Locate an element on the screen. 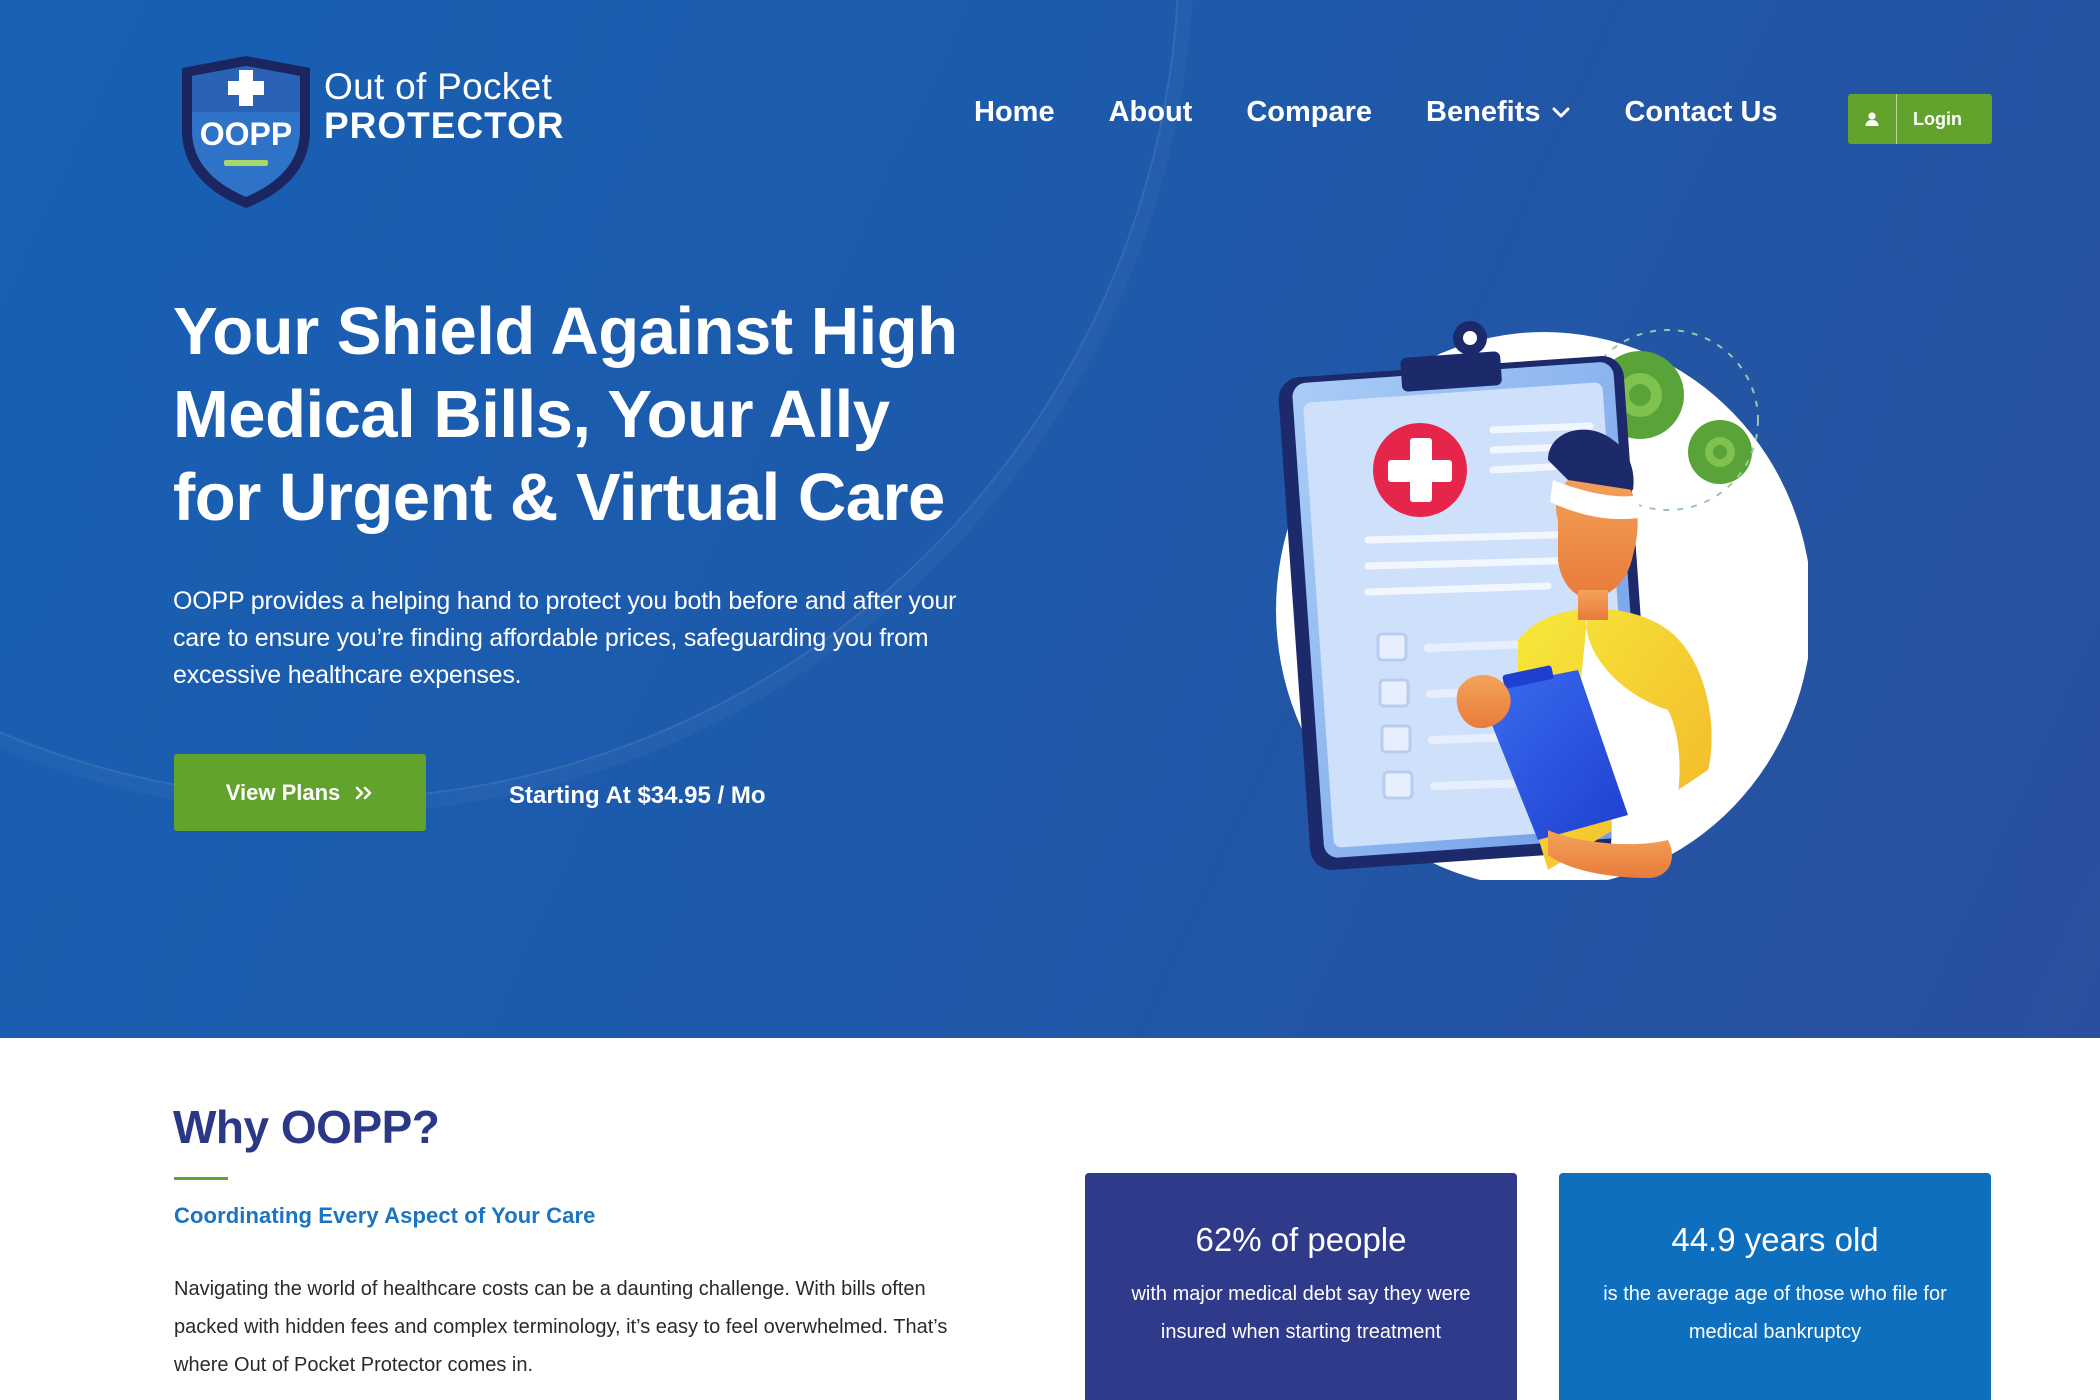 The height and width of the screenshot is (1400, 2100). view-plans-label: View Plans is located at coordinates (283, 792).